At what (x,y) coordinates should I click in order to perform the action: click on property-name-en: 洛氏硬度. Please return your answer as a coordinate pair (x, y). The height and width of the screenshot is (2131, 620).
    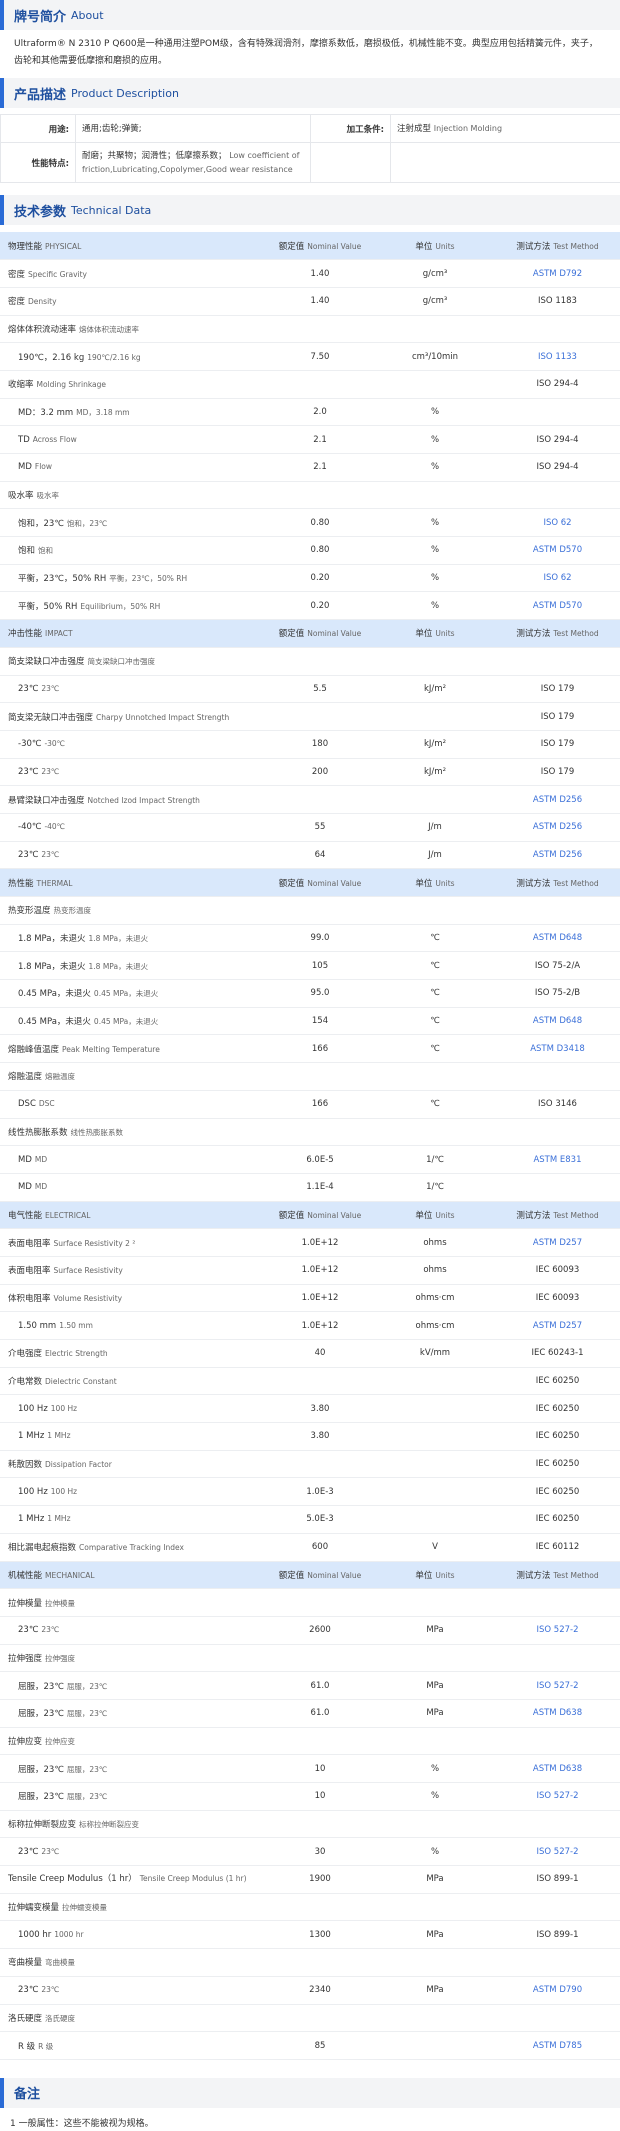
    Looking at the image, I should click on (60, 2018).